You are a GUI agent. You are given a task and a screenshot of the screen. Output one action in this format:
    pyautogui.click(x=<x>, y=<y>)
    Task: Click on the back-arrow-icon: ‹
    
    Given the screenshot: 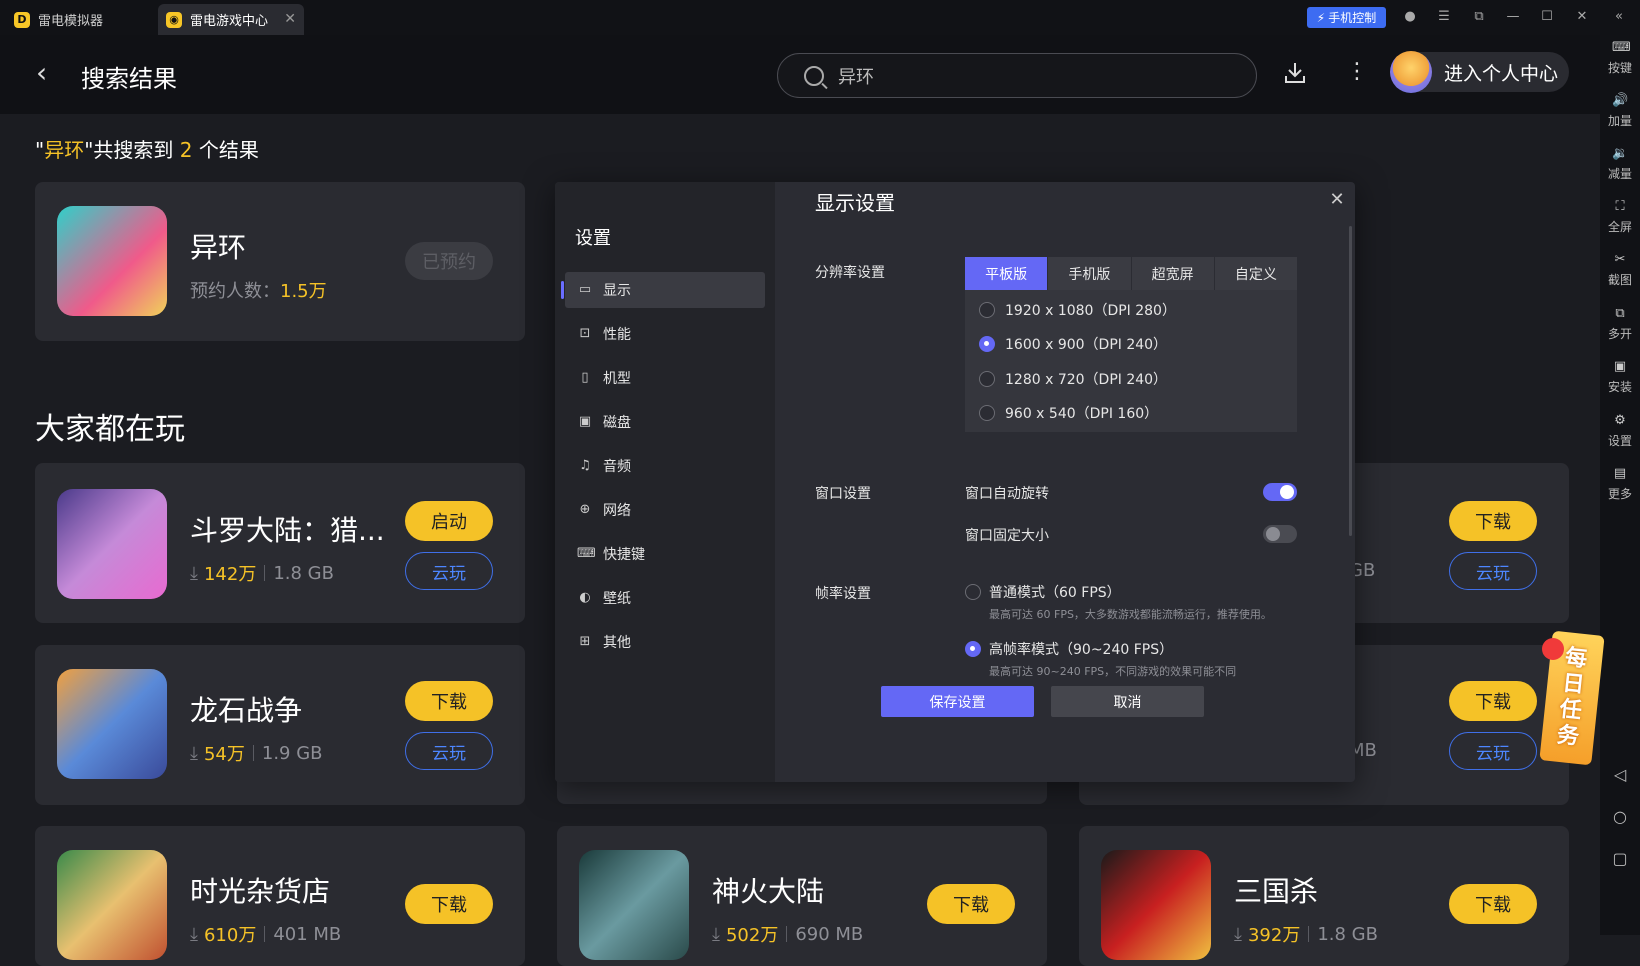 What is the action you would take?
    pyautogui.click(x=41, y=73)
    